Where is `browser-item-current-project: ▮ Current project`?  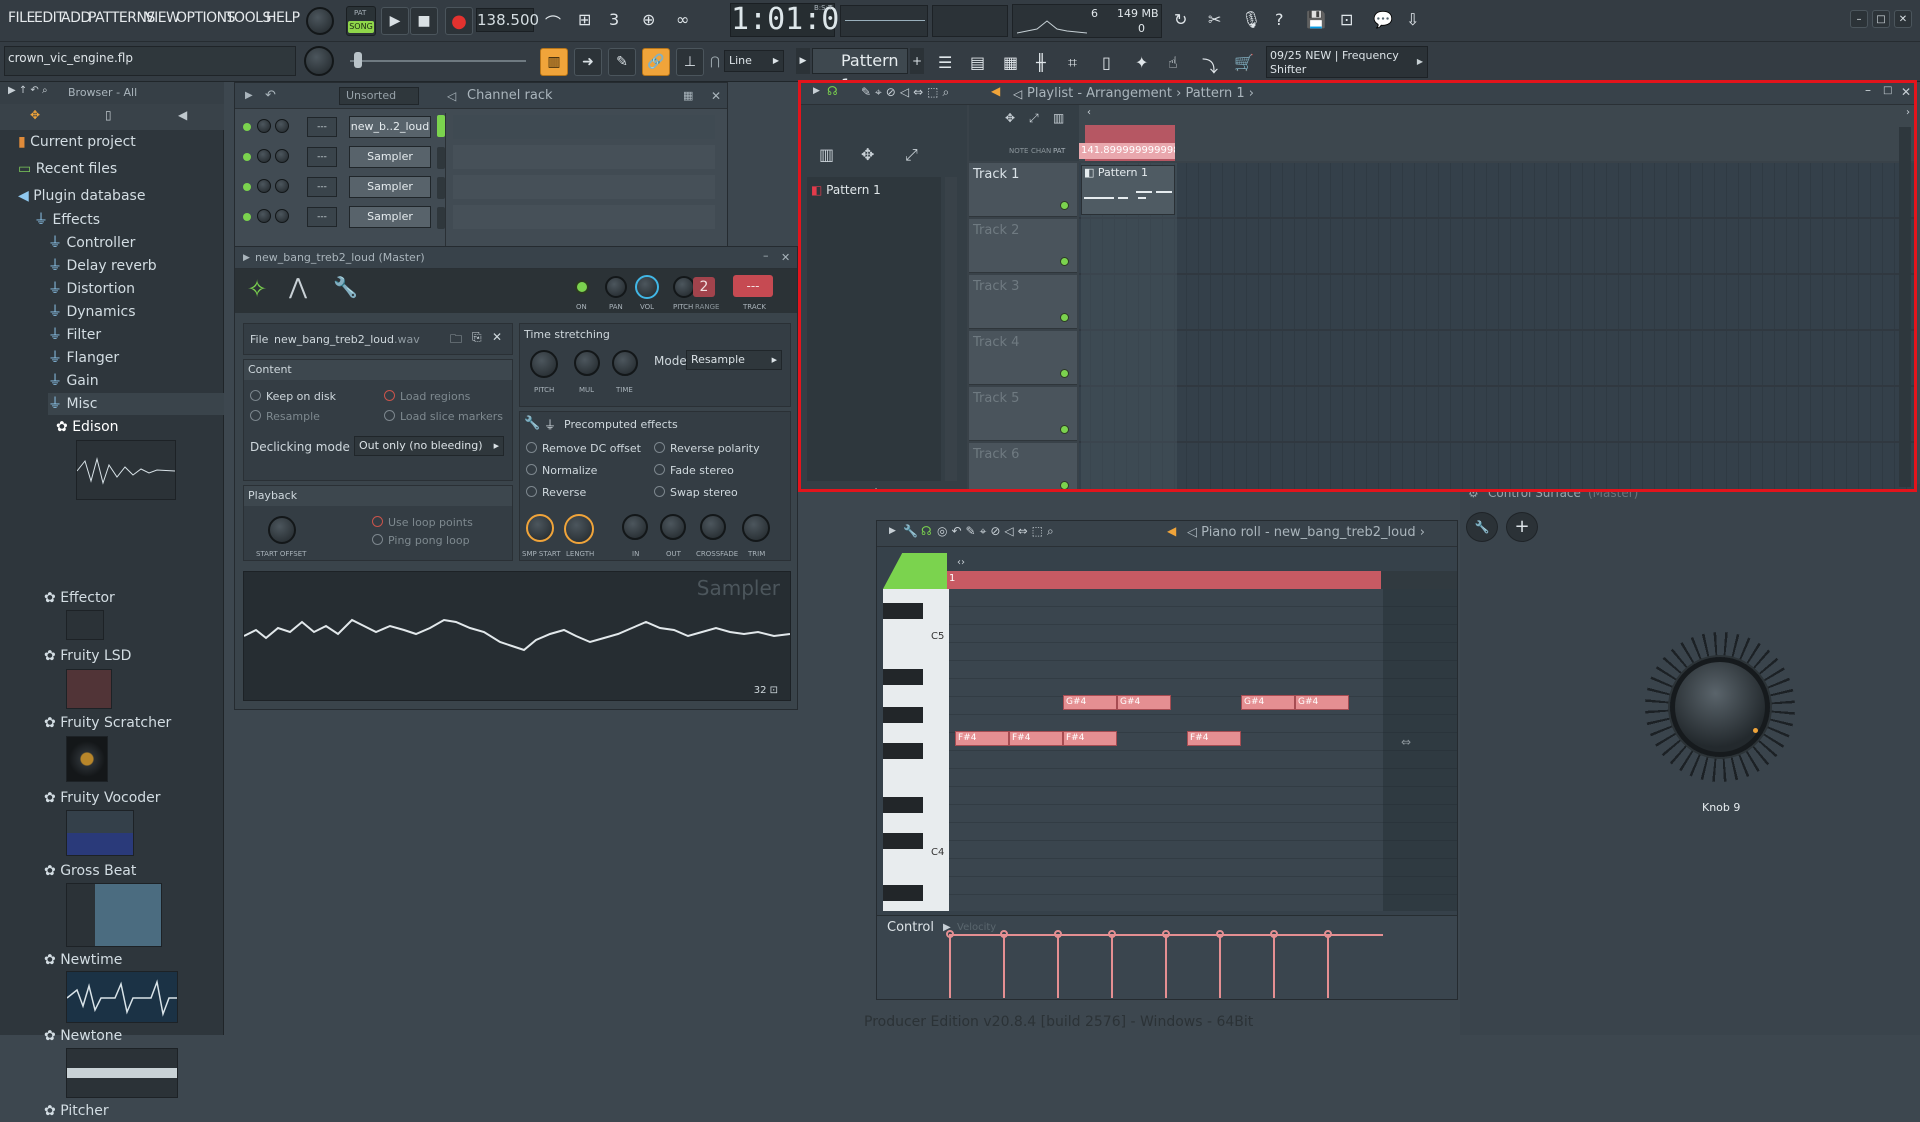 browser-item-current-project: ▮ Current project is located at coordinates (77, 142).